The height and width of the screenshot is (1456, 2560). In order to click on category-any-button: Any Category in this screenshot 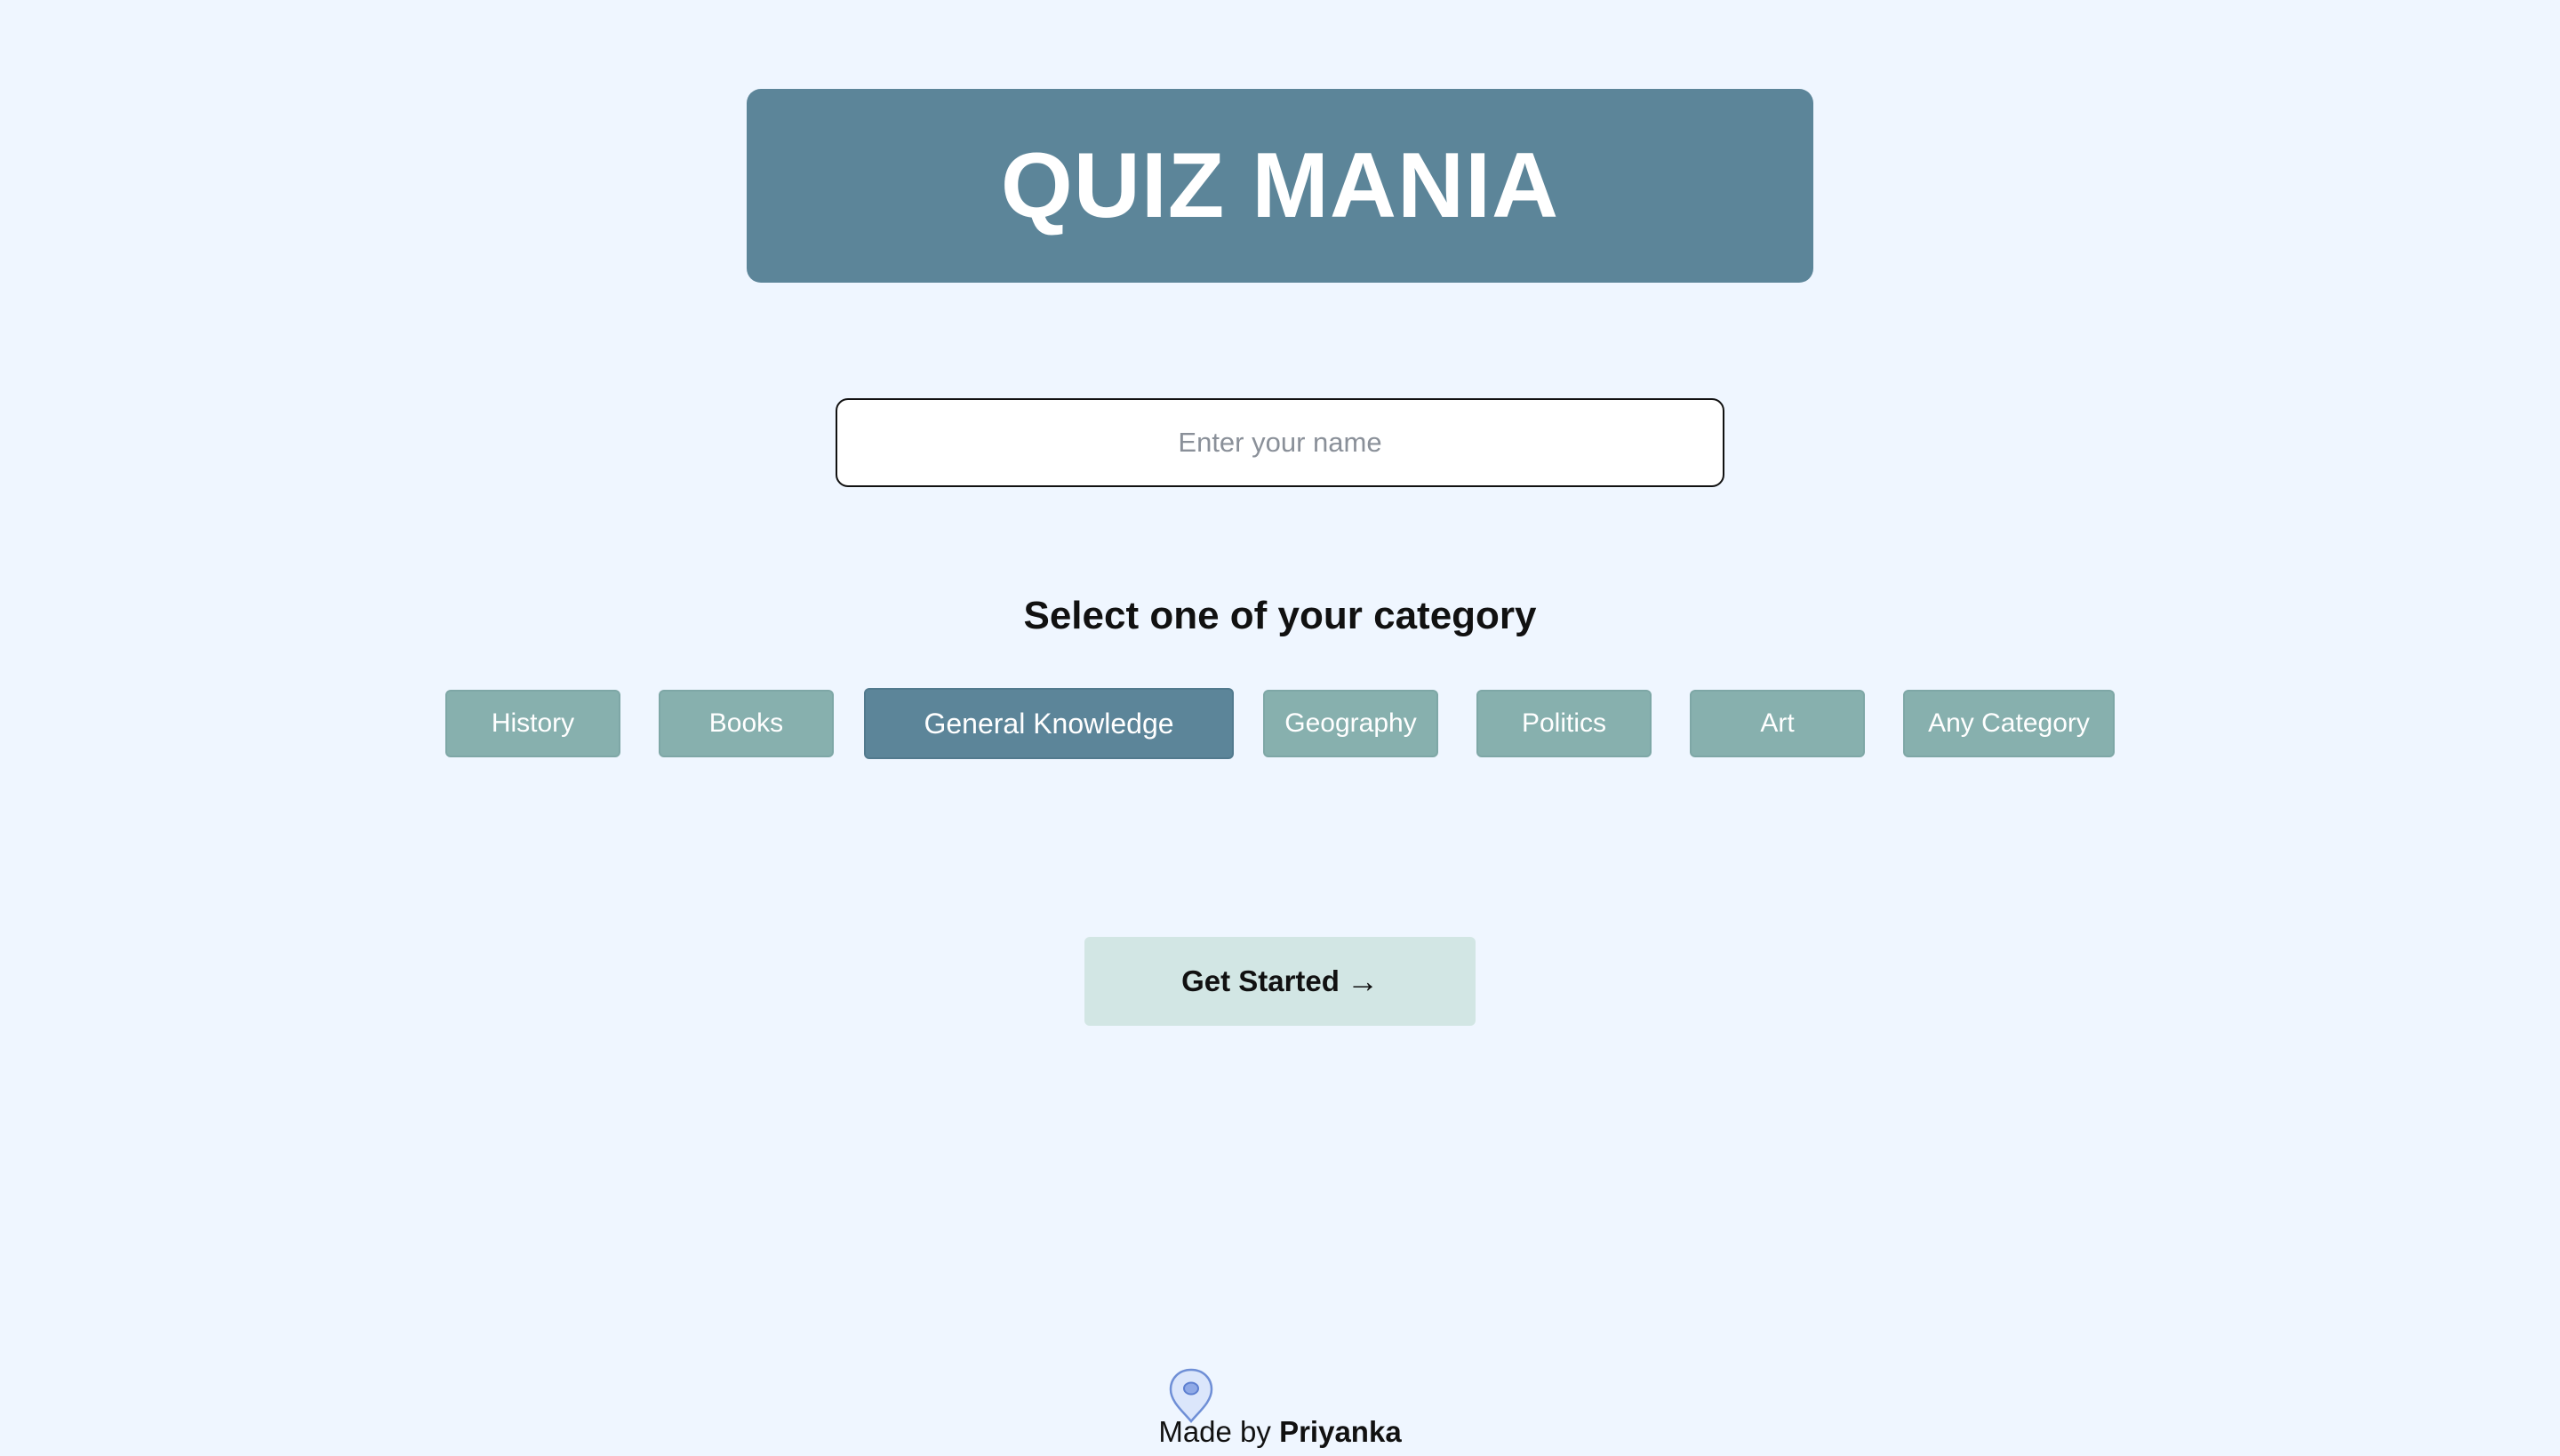, I will do `click(2009, 723)`.